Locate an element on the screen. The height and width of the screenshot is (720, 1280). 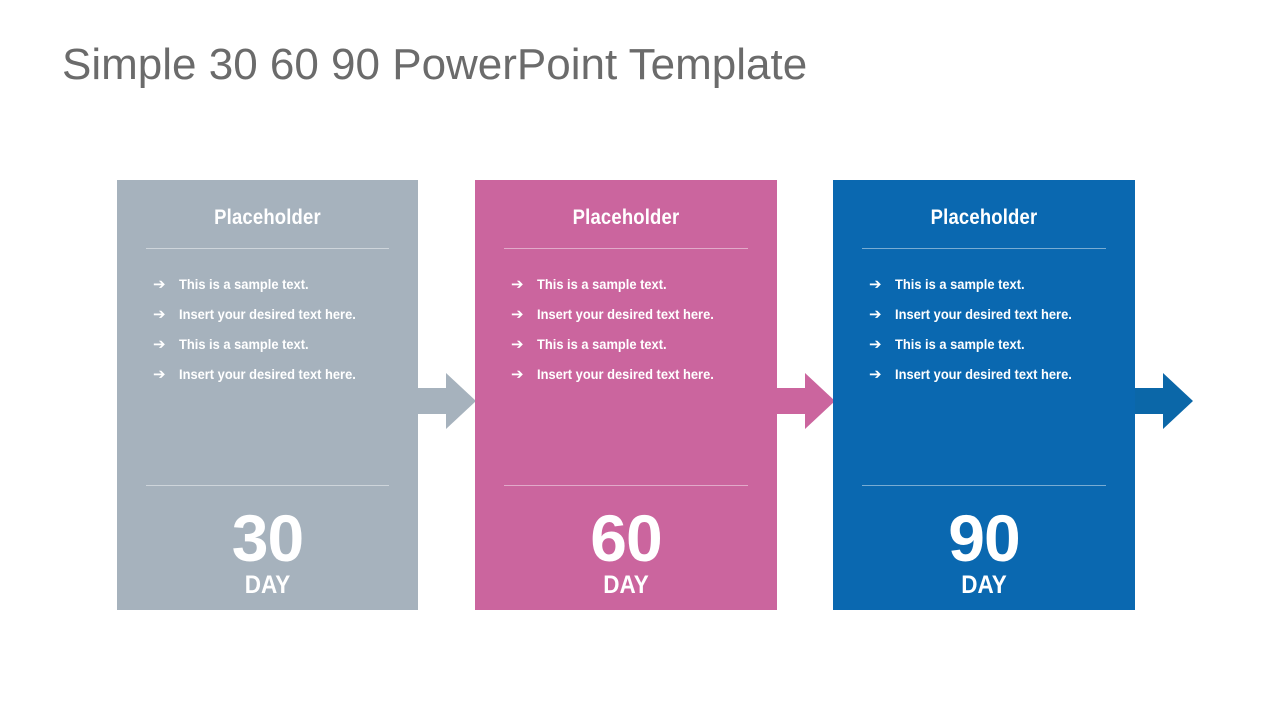
card-number: 90 is located at coordinates (984, 538).